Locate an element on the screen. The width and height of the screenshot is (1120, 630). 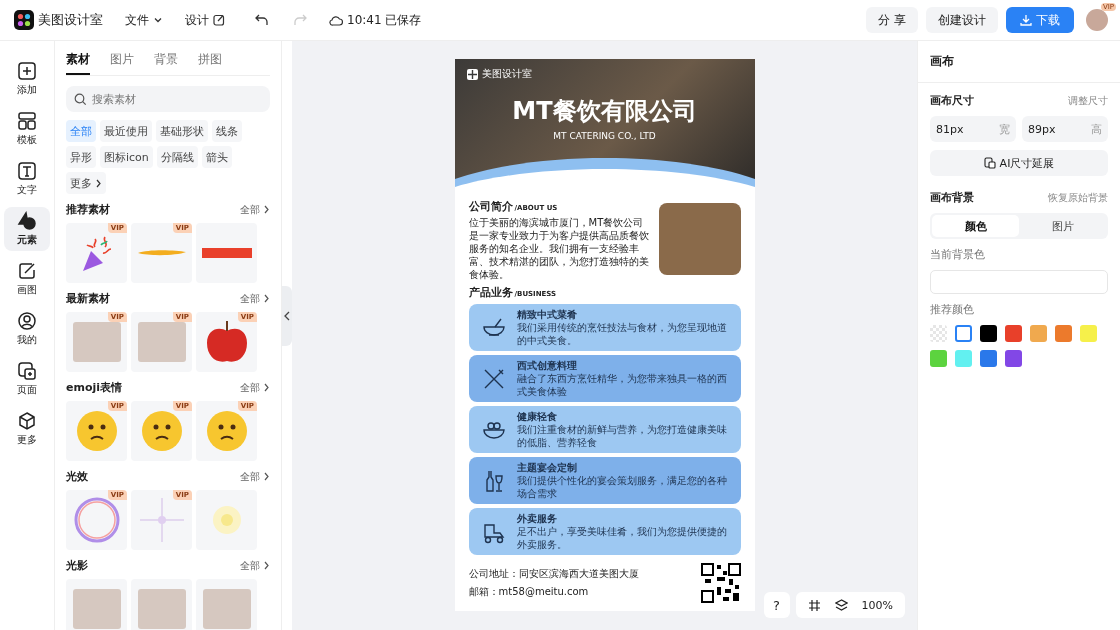
emoji-icon is located at coordinates (226, 431).